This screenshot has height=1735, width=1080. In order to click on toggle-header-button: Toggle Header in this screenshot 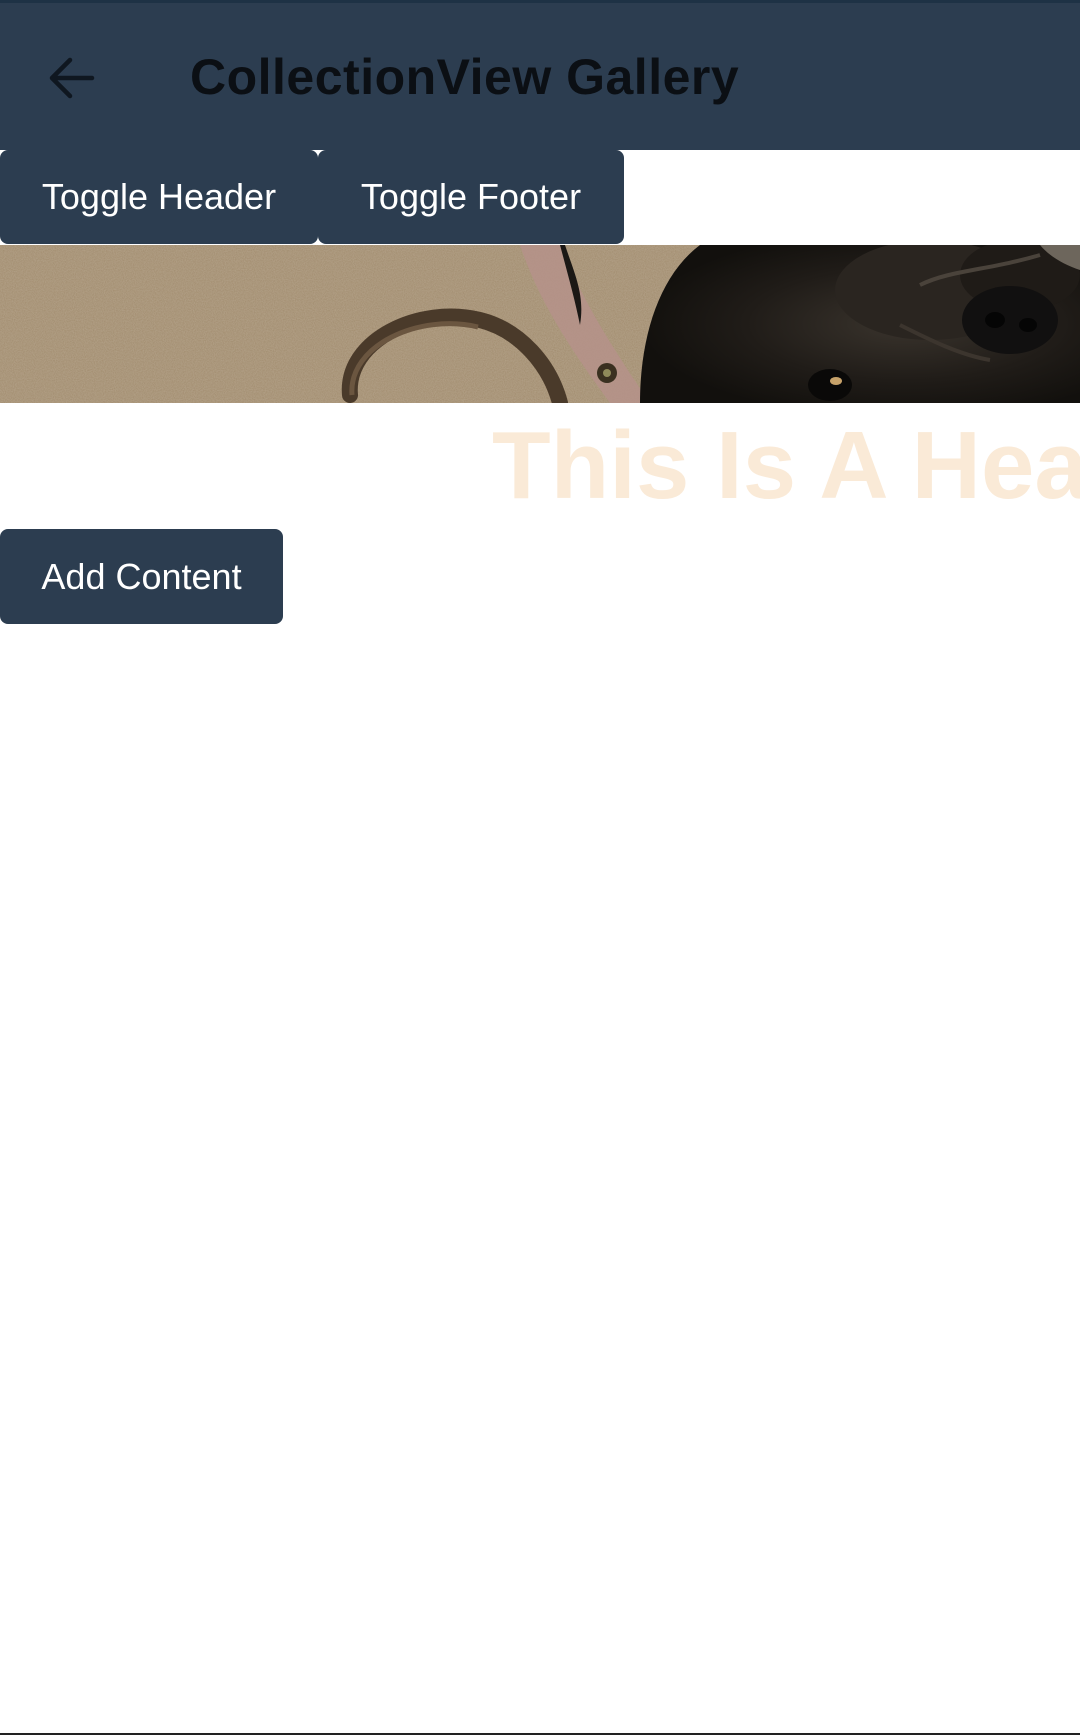, I will do `click(159, 197)`.